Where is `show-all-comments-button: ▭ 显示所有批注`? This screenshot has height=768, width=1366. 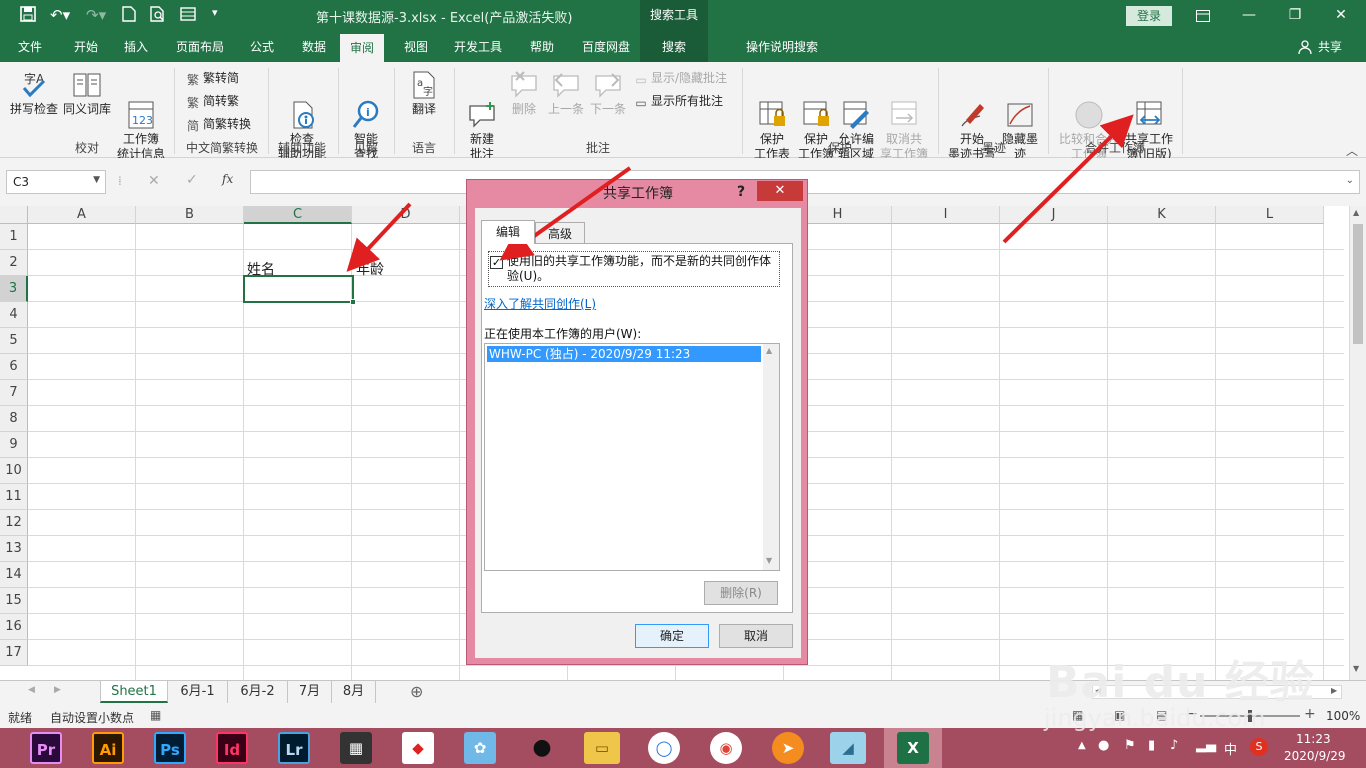 show-all-comments-button: ▭ 显示所有批注 is located at coordinates (678, 101).